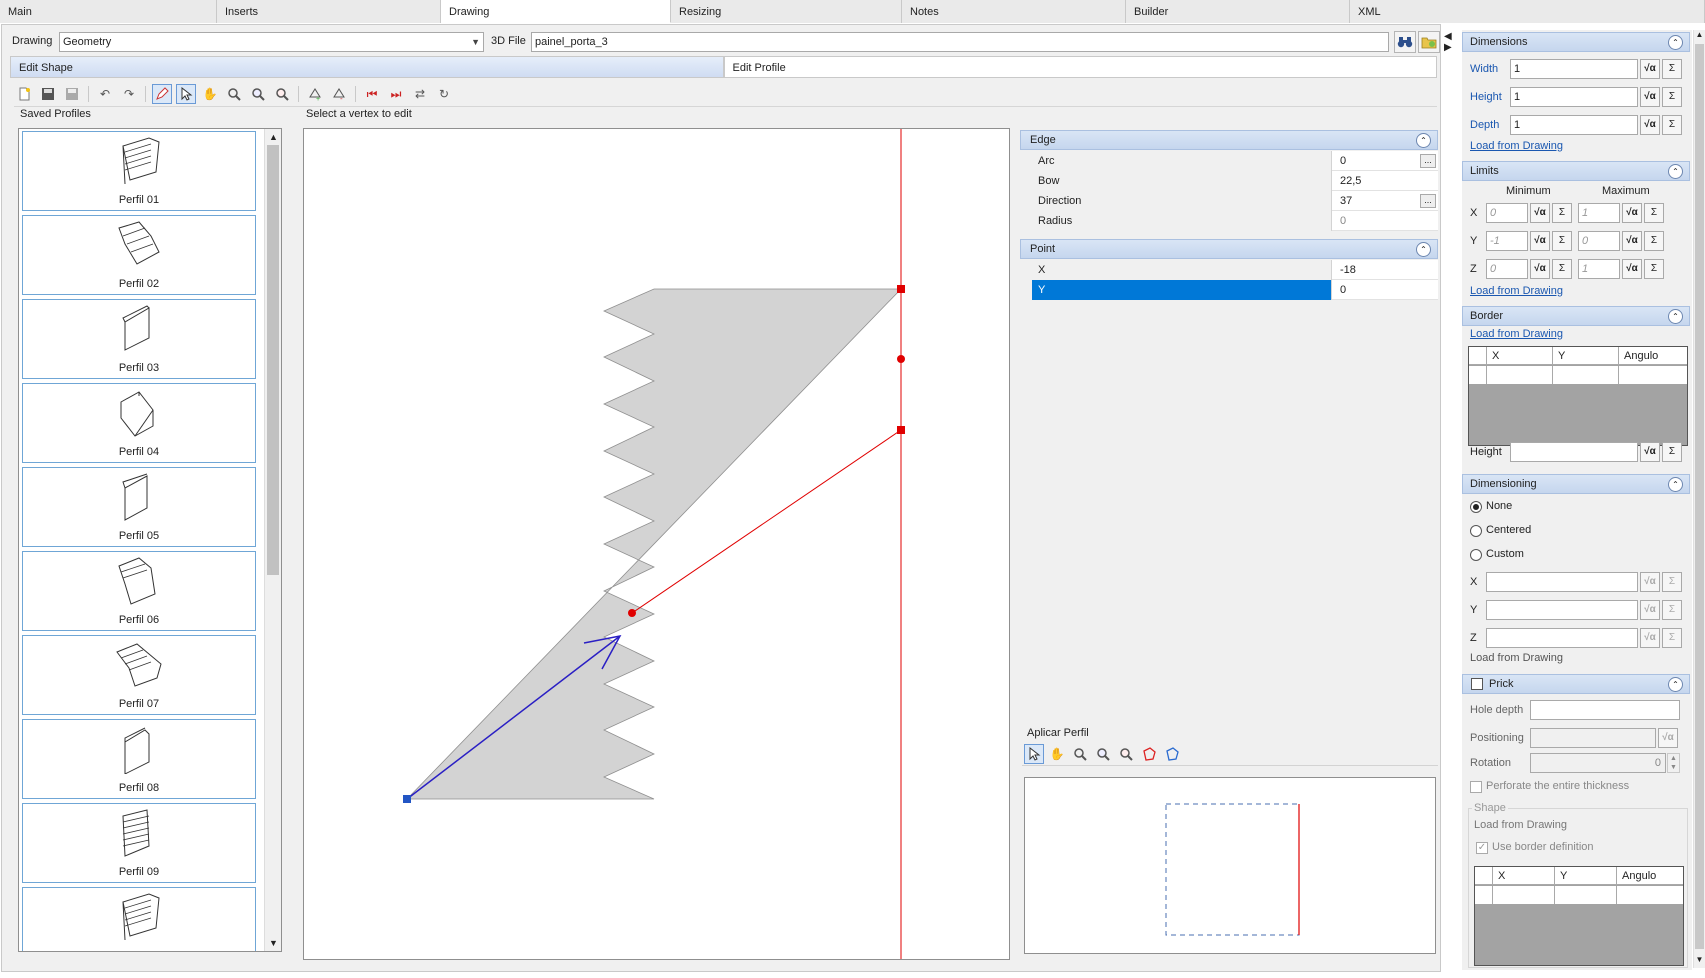 This screenshot has height=978, width=1705. Describe the element at coordinates (1476, 787) in the screenshot. I see `perforate-checkbox` at that location.